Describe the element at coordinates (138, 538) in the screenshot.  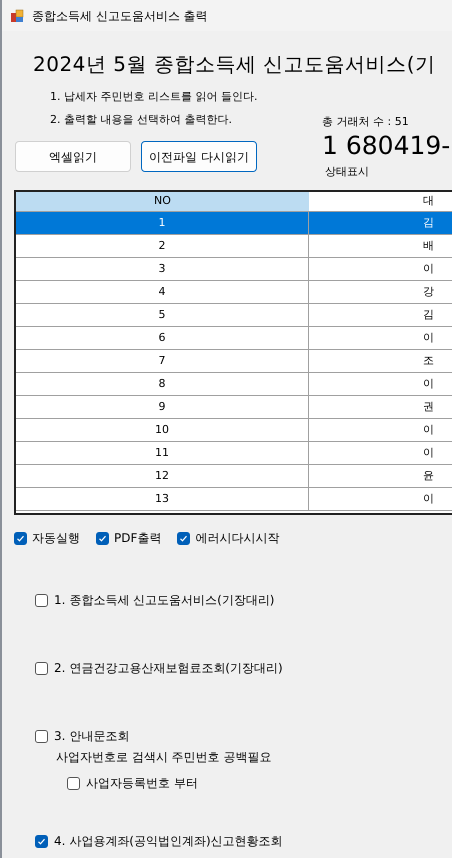
I see `checkbox-label: PDF출력` at that location.